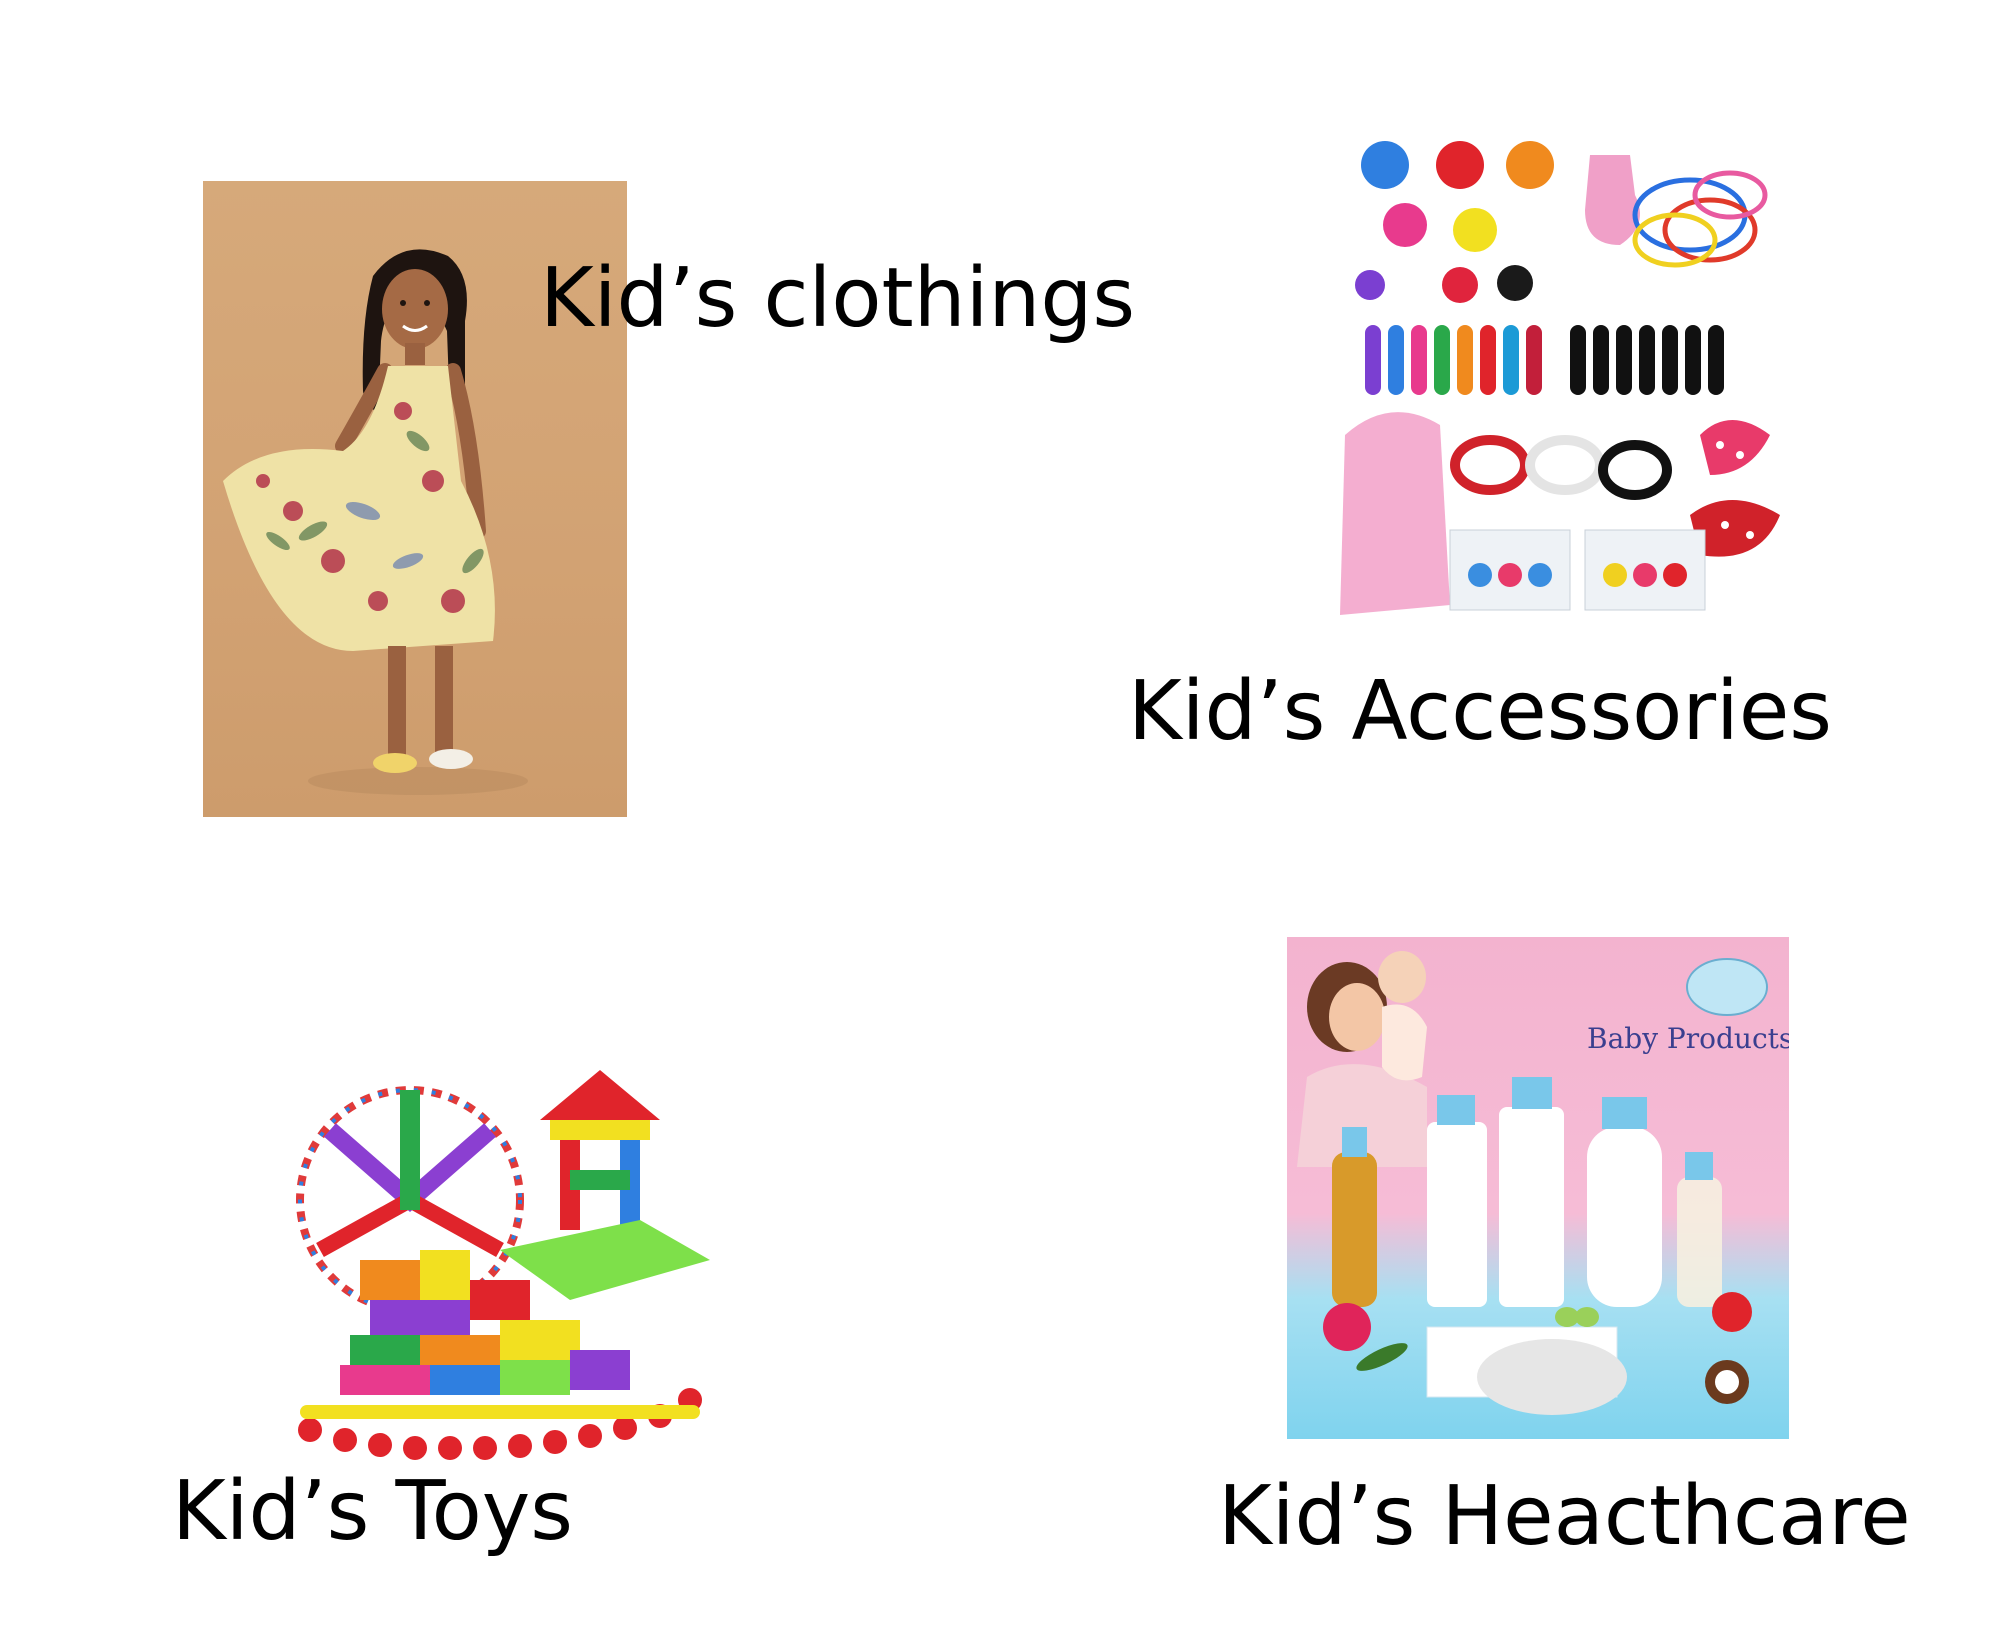 The width and height of the screenshot is (2000, 1628). What do you see at coordinates (1564, 1517) in the screenshot?
I see `category-label-healthcare: Kid’s Heacthcare` at bounding box center [1564, 1517].